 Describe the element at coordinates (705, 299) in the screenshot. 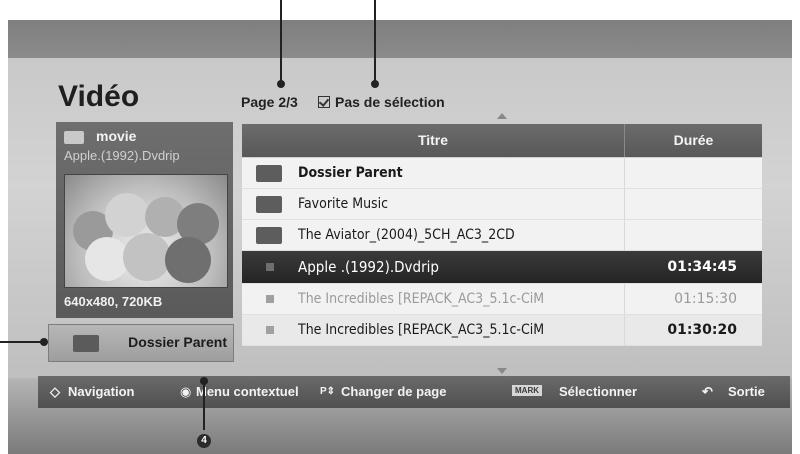

I see `list-item-duration: 01:15:30` at that location.